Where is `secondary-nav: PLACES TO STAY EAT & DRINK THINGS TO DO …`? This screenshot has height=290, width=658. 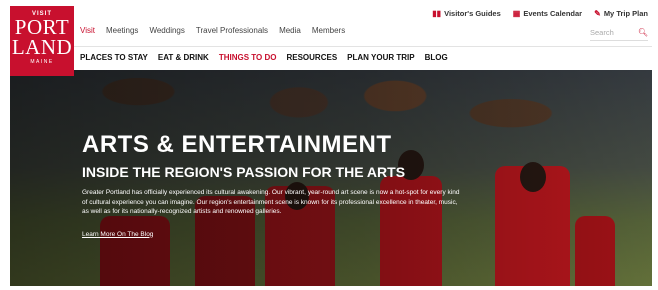 secondary-nav: PLACES TO STAY EAT & DRINK THINGS TO DO … is located at coordinates (264, 57).